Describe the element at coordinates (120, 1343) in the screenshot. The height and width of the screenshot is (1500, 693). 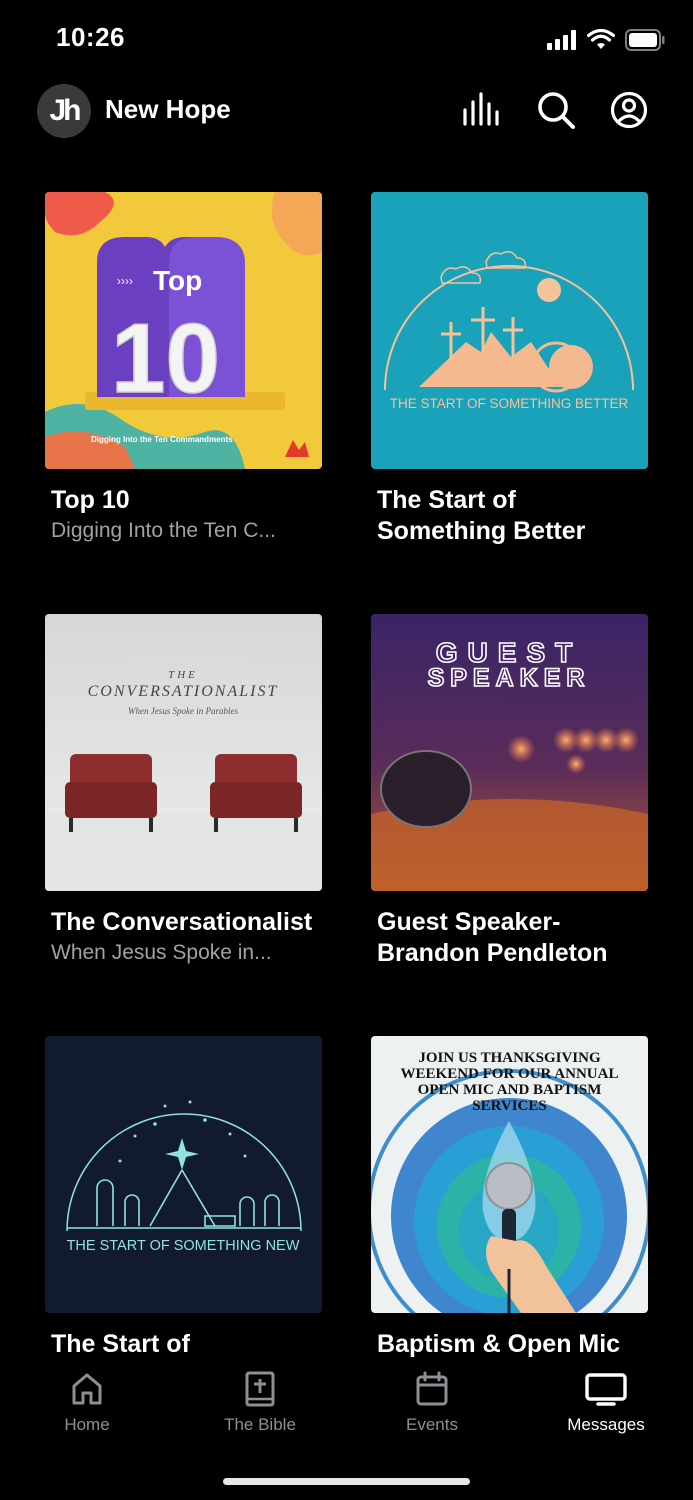
I see `series-title: The Start of` at that location.